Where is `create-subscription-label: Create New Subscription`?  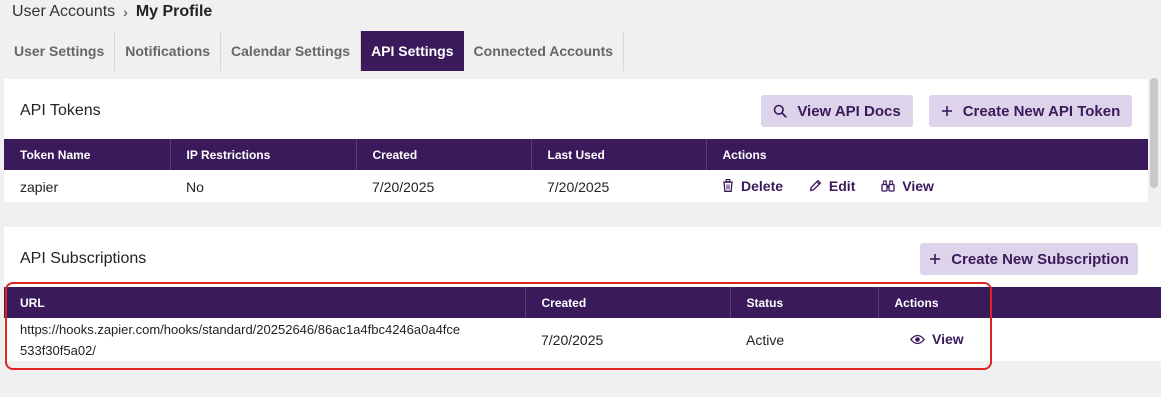 create-subscription-label: Create New Subscription is located at coordinates (1040, 259).